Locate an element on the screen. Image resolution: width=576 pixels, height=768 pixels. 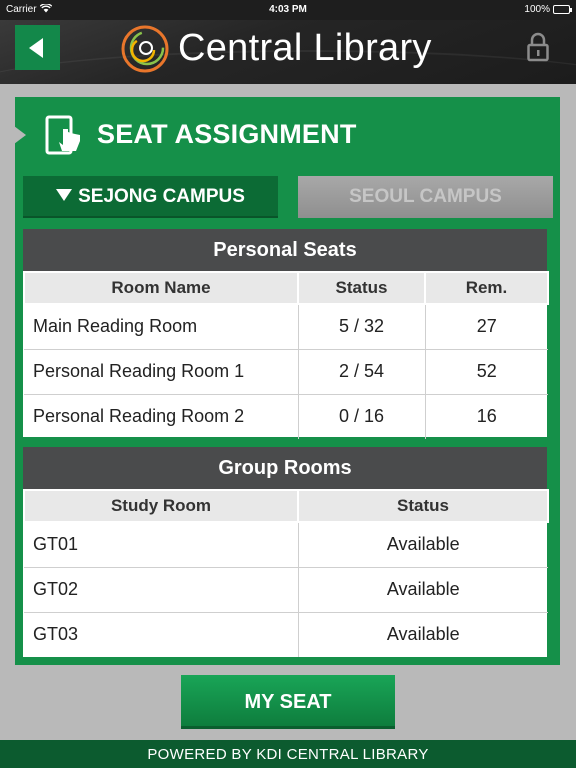
tablet-touch-icon is located at coordinates (62, 135).